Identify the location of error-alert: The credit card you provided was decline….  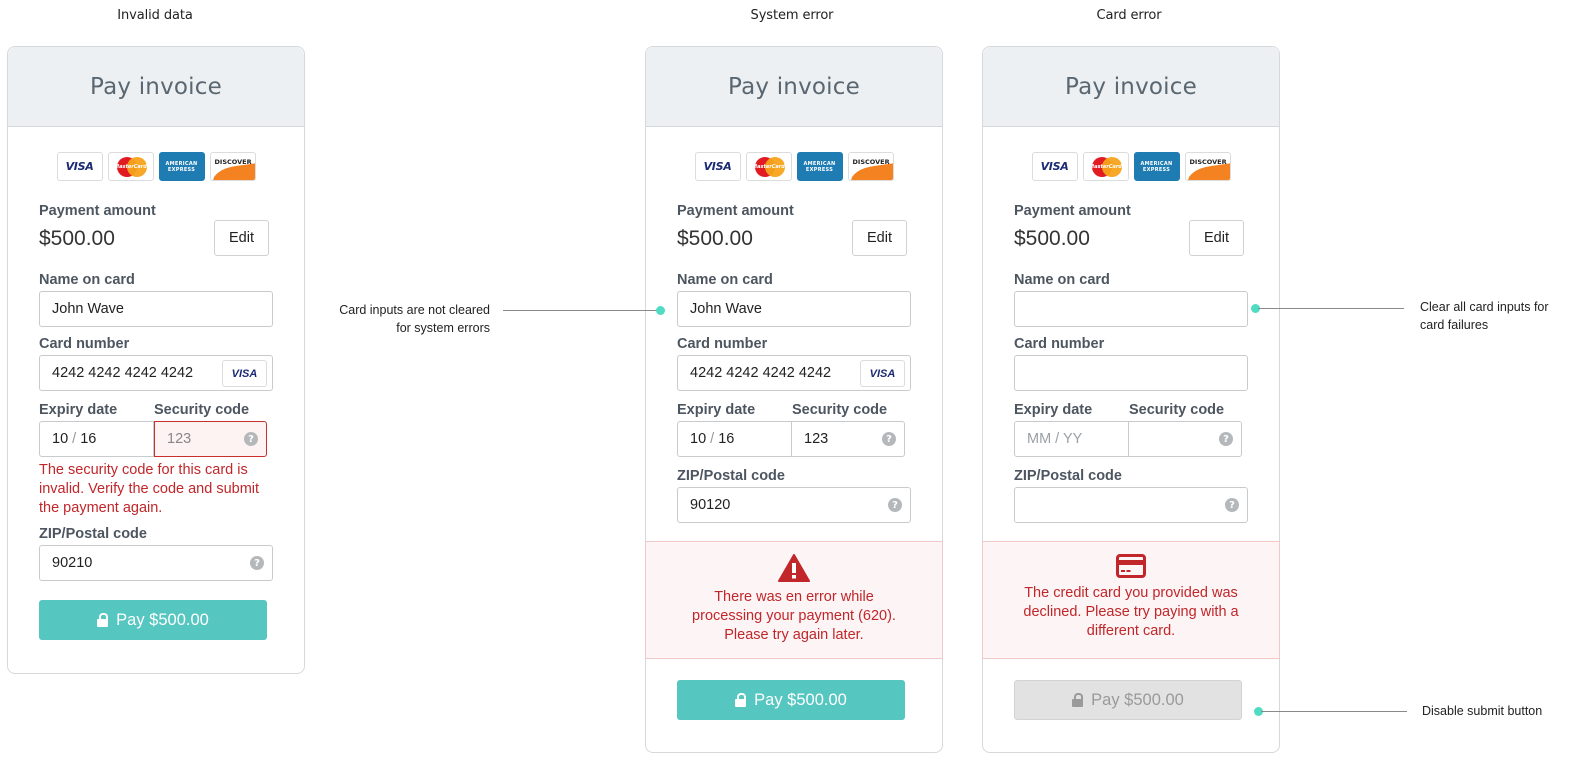
(1131, 600).